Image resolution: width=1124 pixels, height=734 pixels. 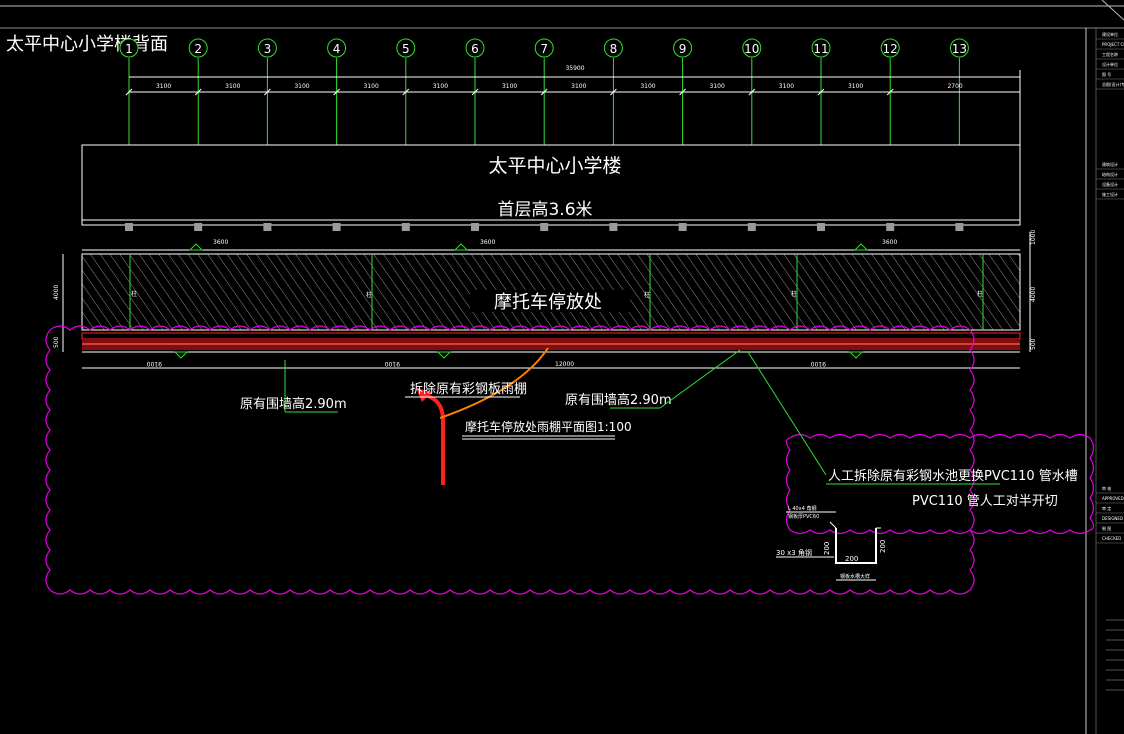 What do you see at coordinates (1110, 174) in the screenshot?
I see `title-block-row-7: 结构设计` at bounding box center [1110, 174].